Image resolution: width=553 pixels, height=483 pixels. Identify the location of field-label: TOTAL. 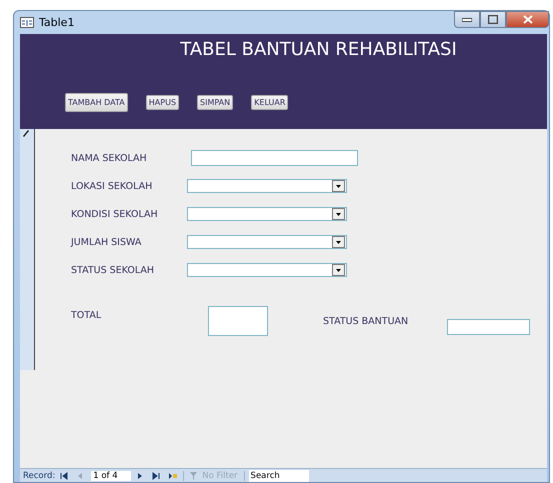
(86, 316).